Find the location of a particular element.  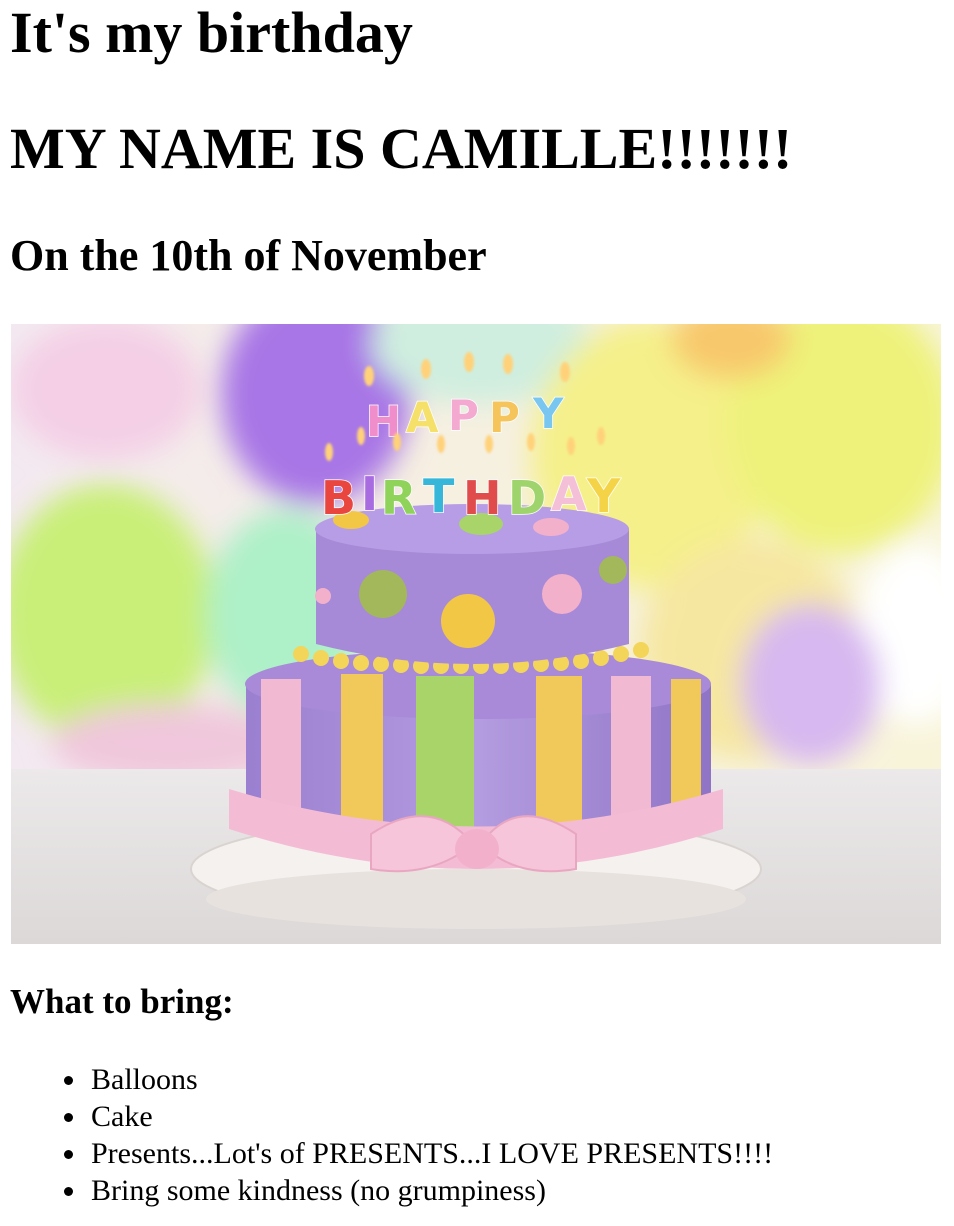

list-item: Balloons is located at coordinates (386, 1079).